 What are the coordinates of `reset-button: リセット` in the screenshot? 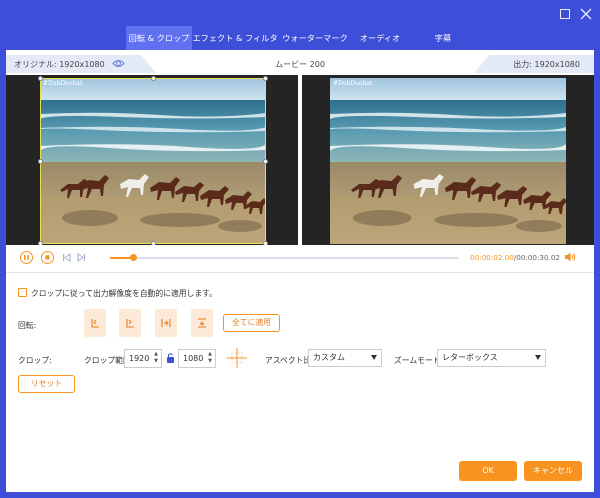 It's located at (46, 384).